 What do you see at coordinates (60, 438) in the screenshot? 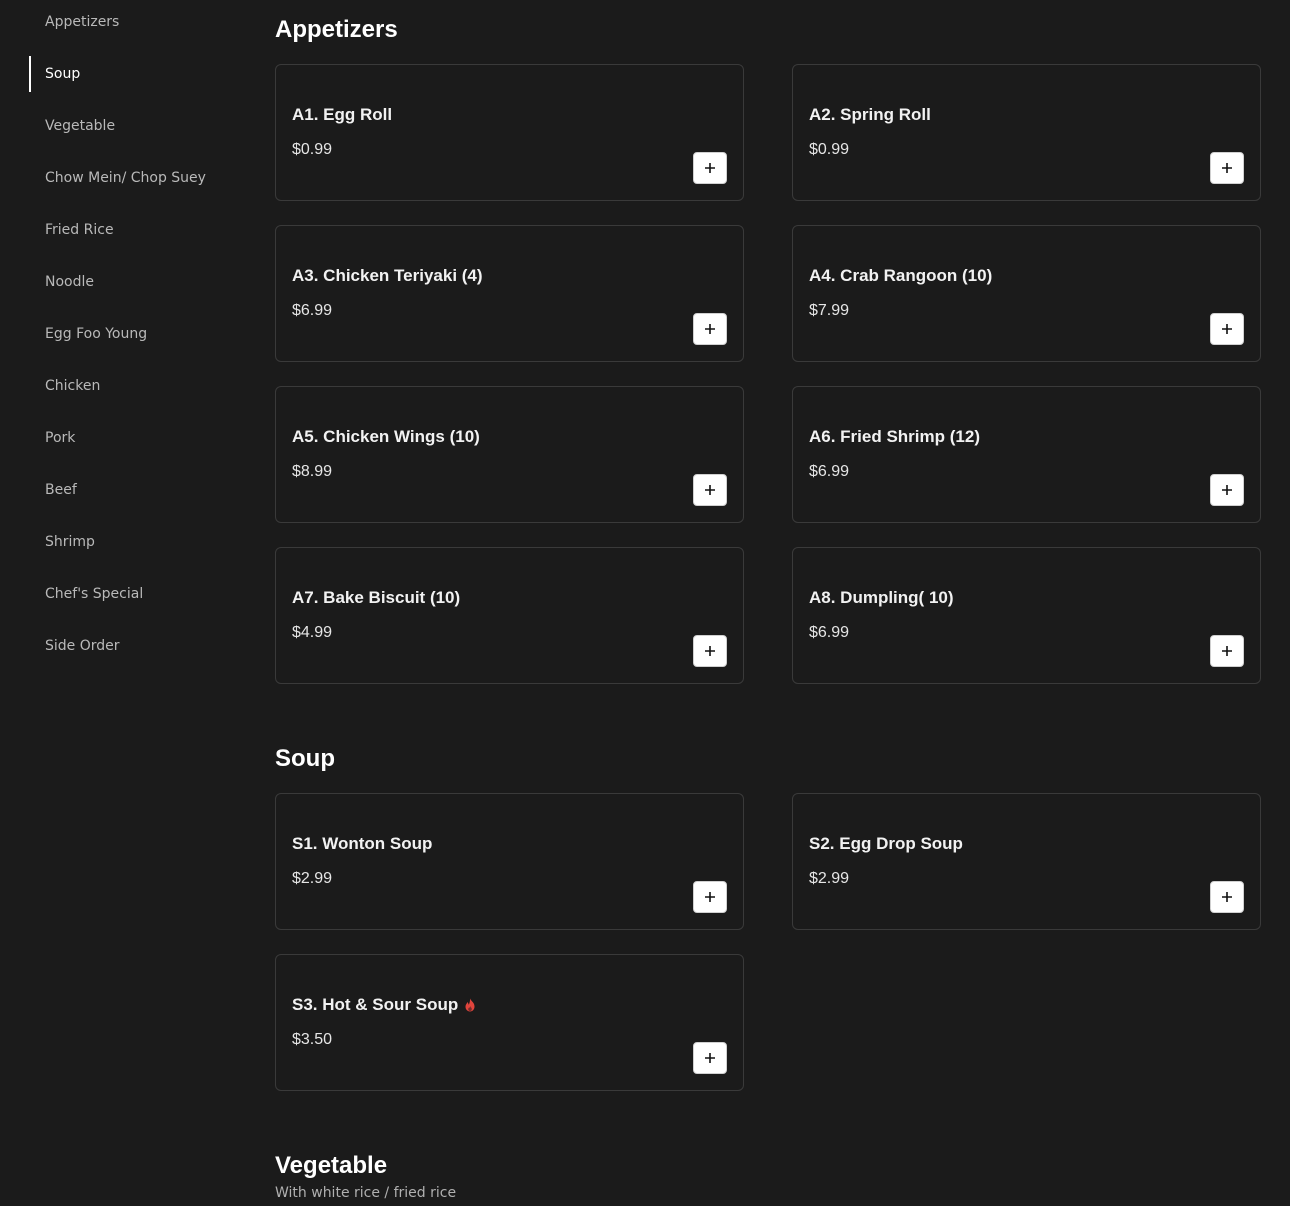
I see `sidebar-item-label: Pork` at bounding box center [60, 438].